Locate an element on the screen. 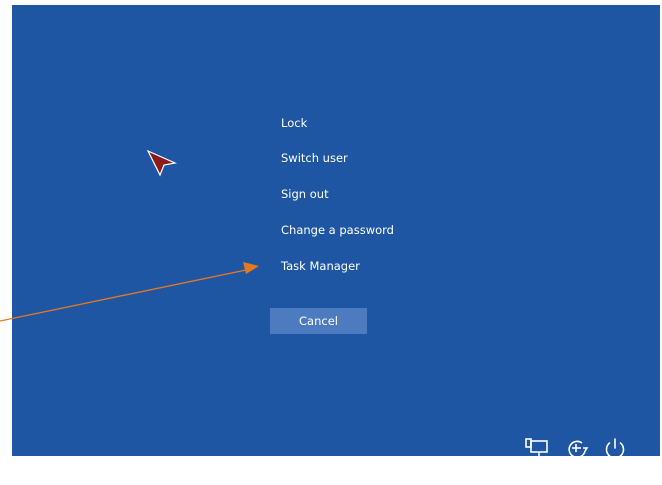 This screenshot has width=662, height=485. menu-item-sign-out: Sign out is located at coordinates (305, 194).